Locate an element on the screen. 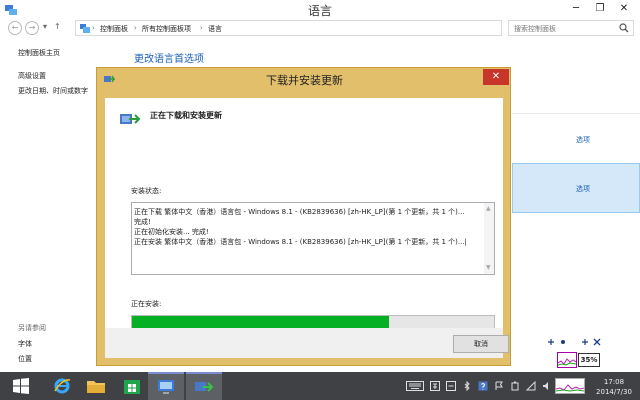 Image resolution: width=640 pixels, height=400 pixels. window-title: 语言 is located at coordinates (319, 11).